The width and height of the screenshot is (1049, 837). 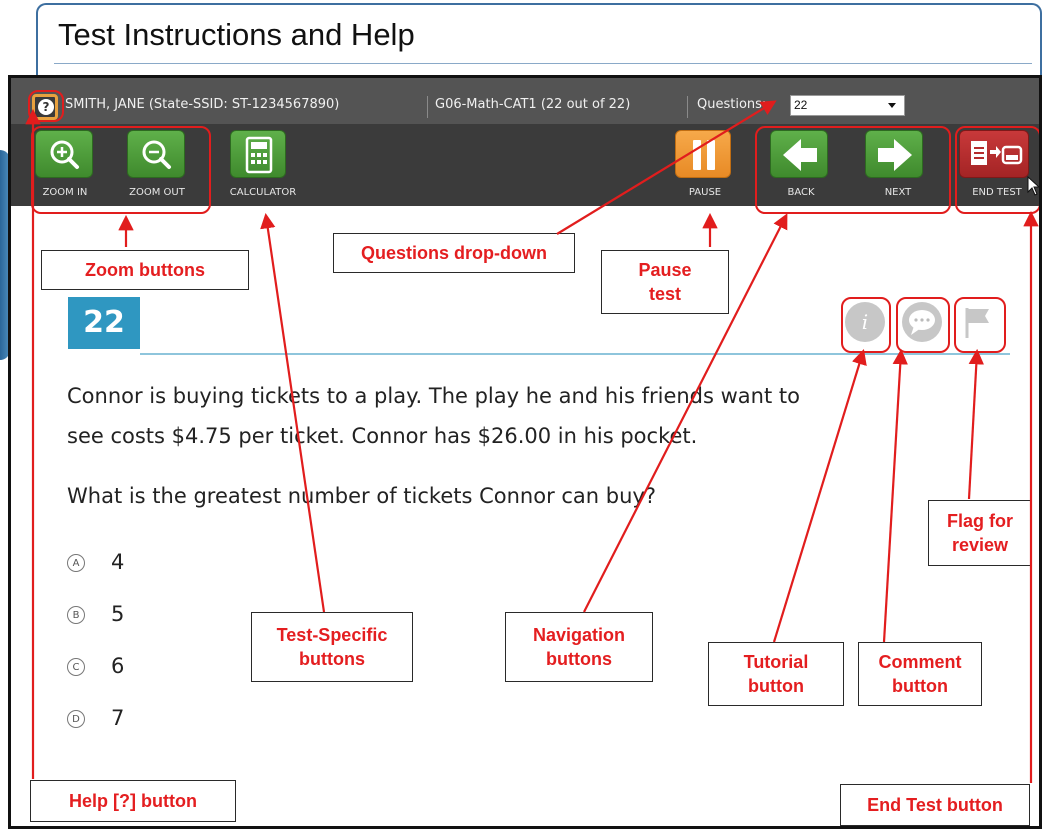 I want to click on help-highlight, so click(x=46, y=106).